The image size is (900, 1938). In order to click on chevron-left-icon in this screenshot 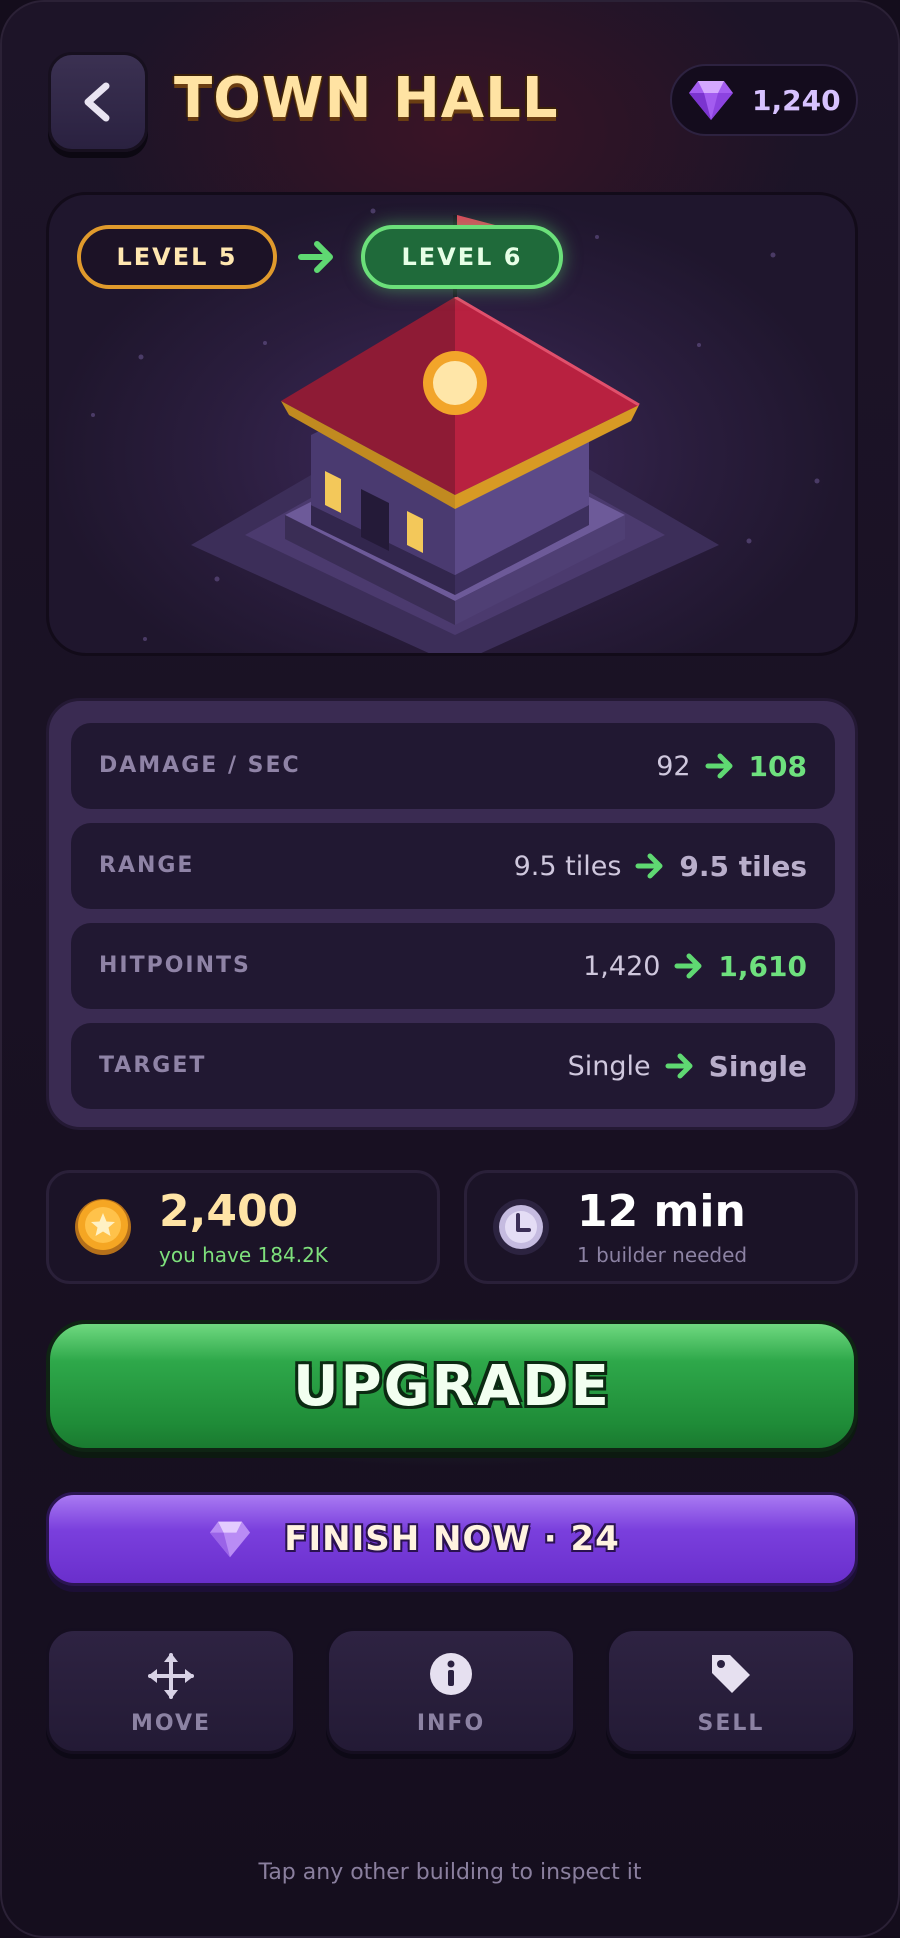, I will do `click(97, 102)`.